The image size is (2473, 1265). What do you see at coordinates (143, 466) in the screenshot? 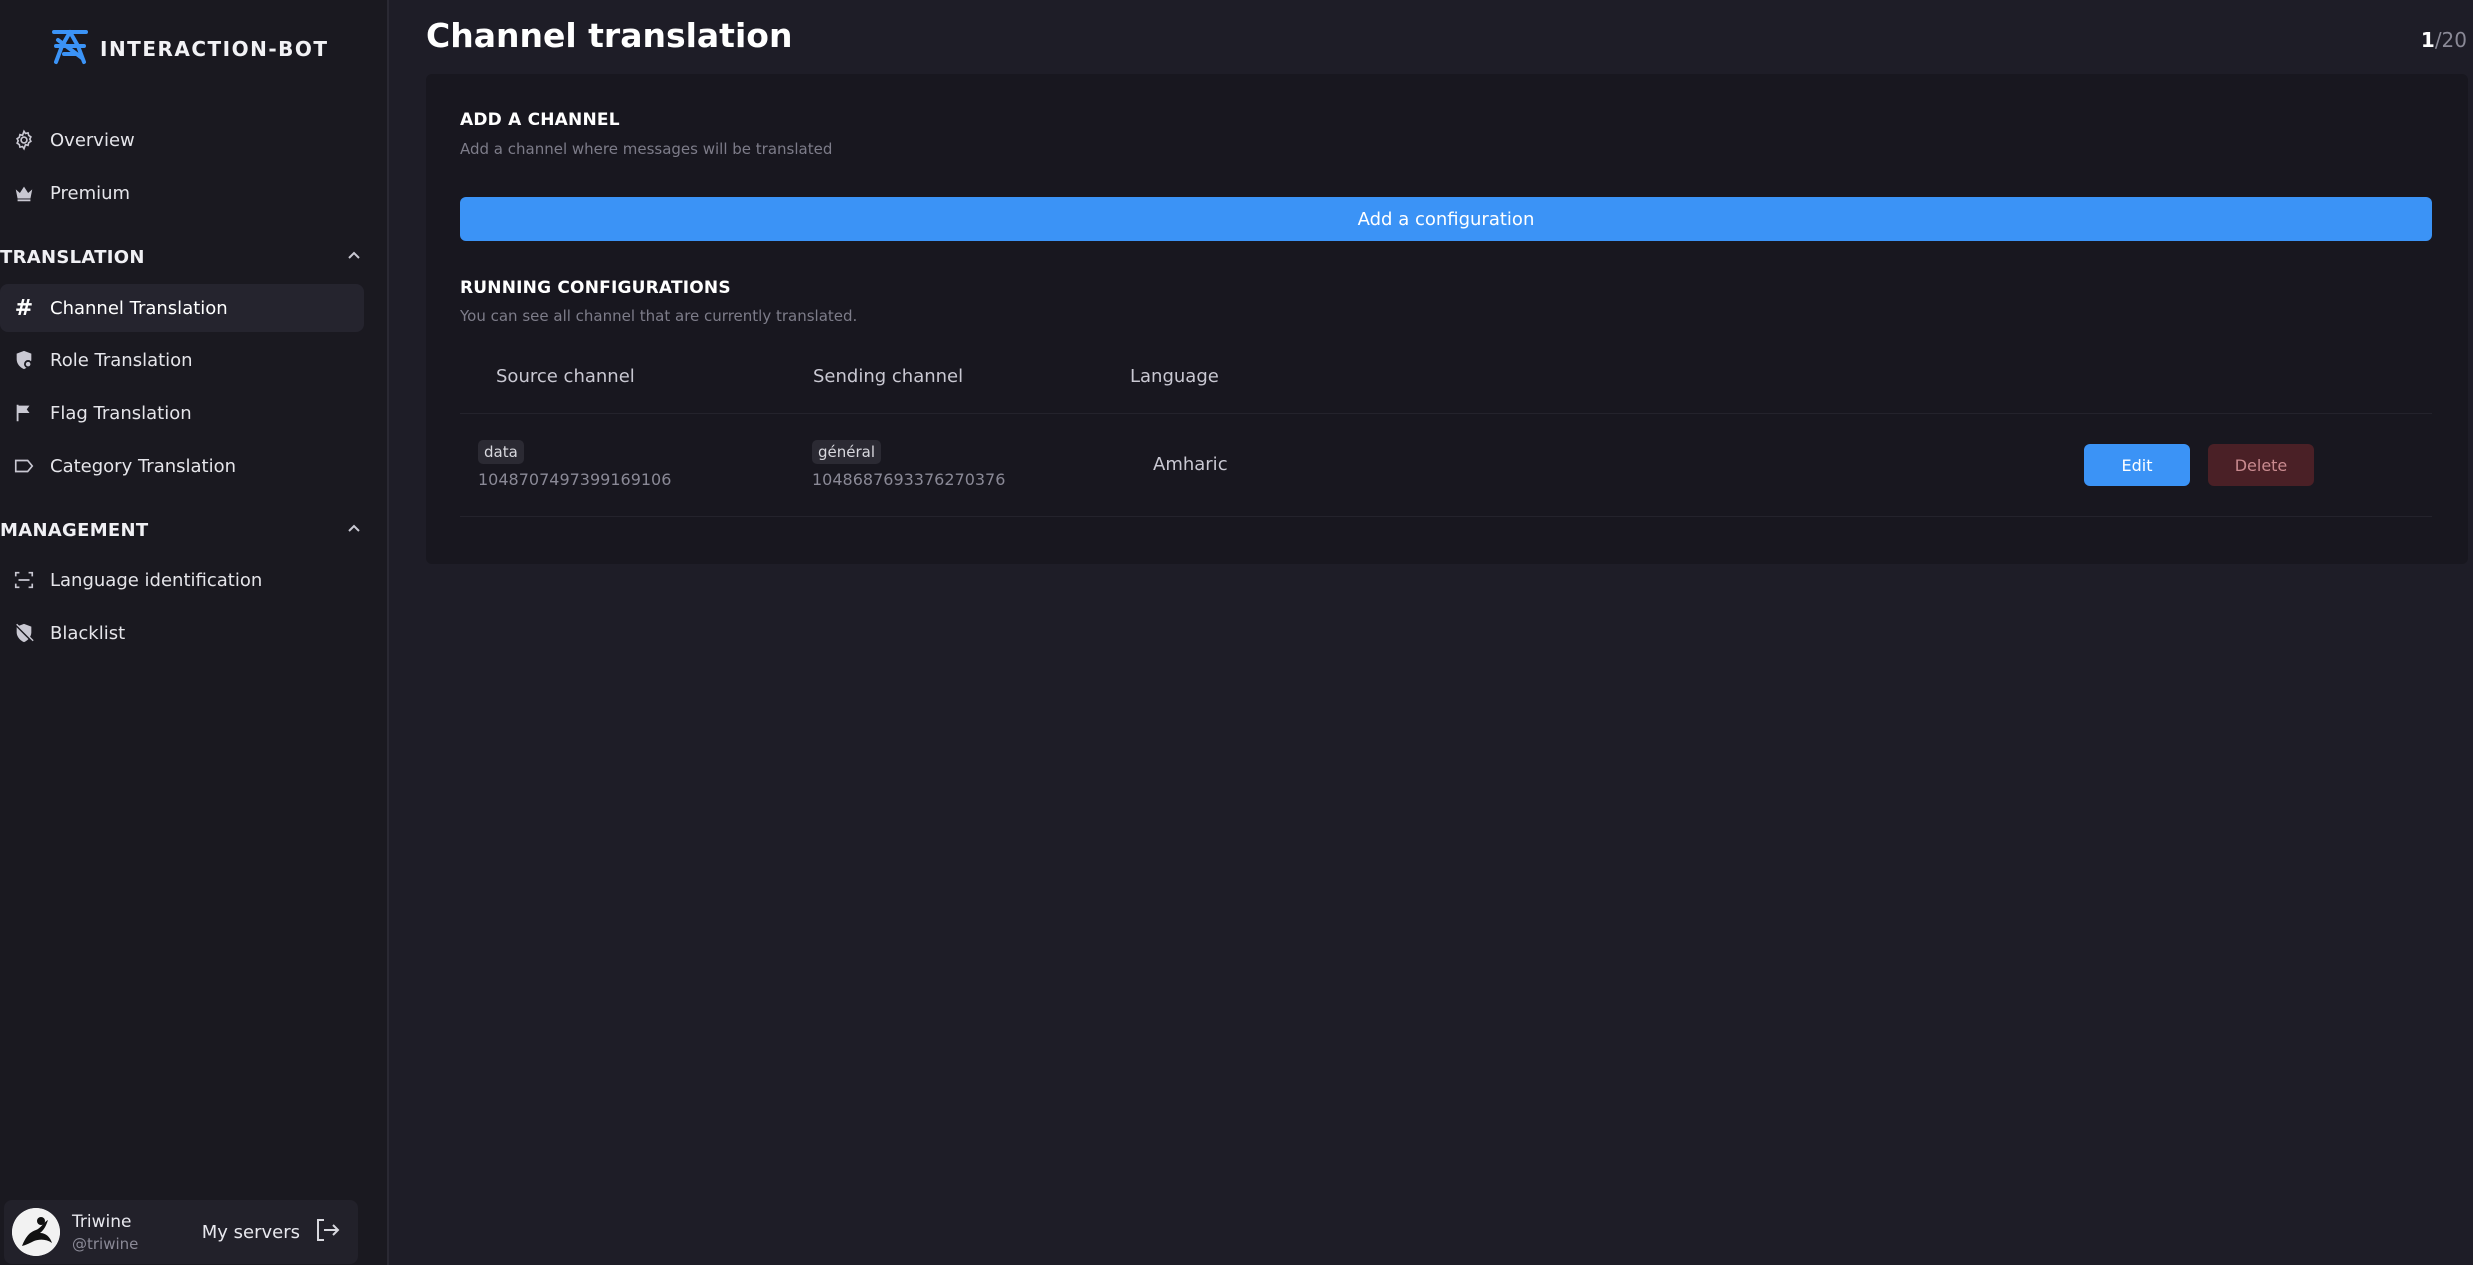
I see `sidebar-item-label: Category Translation` at bounding box center [143, 466].